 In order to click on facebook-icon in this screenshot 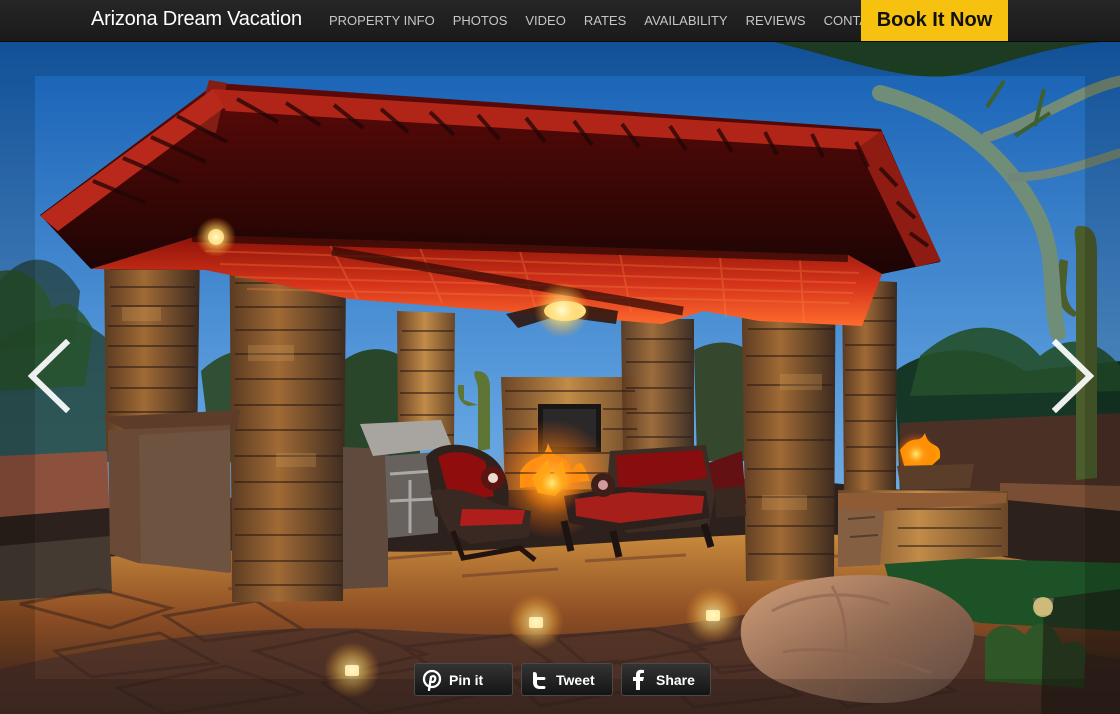, I will do `click(639, 679)`.